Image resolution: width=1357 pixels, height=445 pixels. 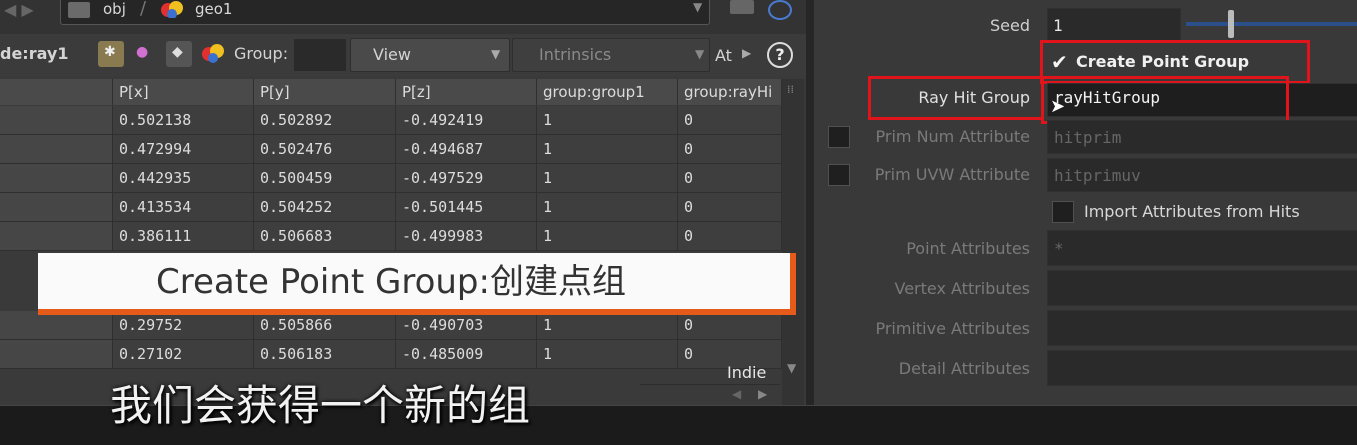 I want to click on geo-node-icon, so click(x=173, y=9).